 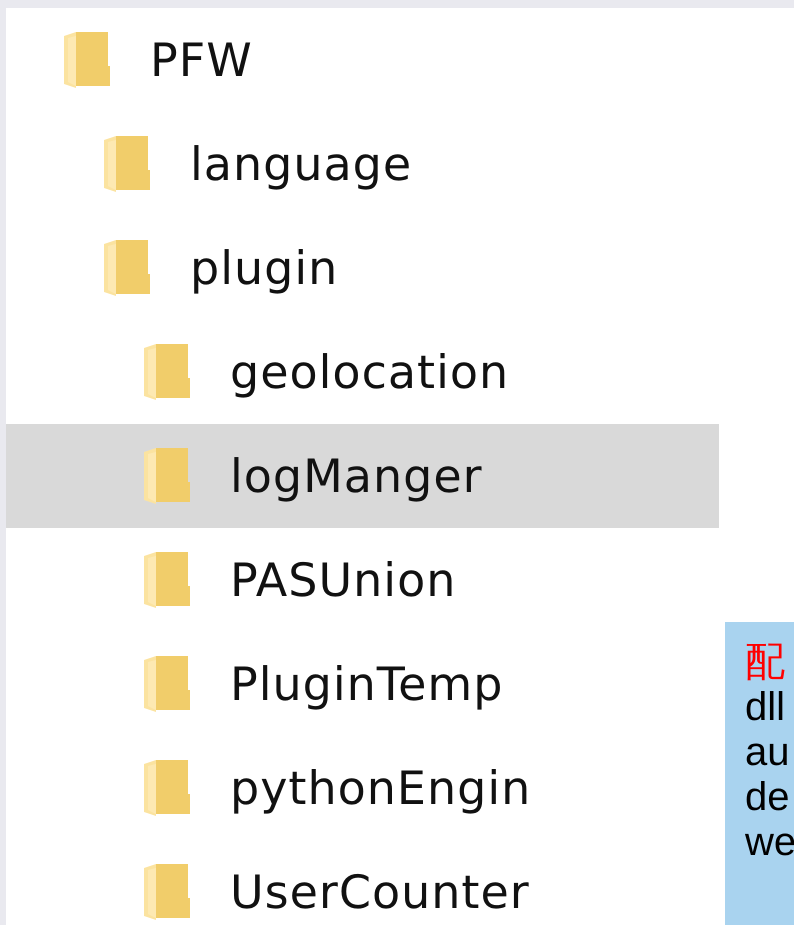 I want to click on tree-item: UserCounter, so click(x=362, y=882).